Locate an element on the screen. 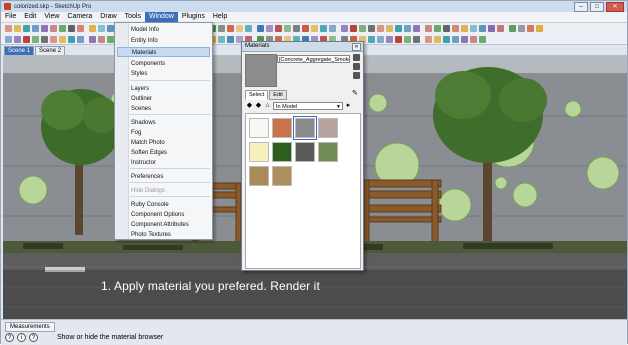 This screenshot has height=345, width=628. menu-item-shadows: Shadows is located at coordinates (143, 123).